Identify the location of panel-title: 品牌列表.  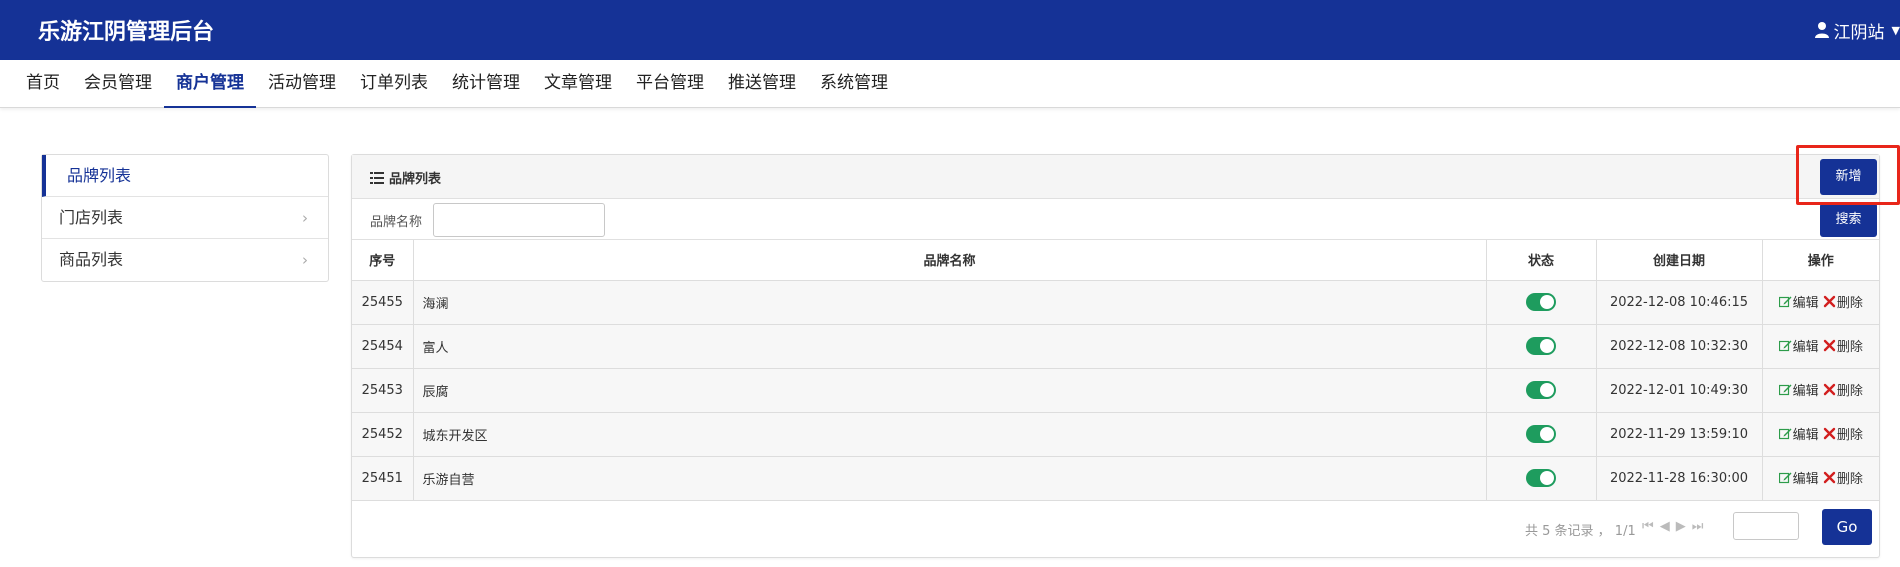
(405, 177).